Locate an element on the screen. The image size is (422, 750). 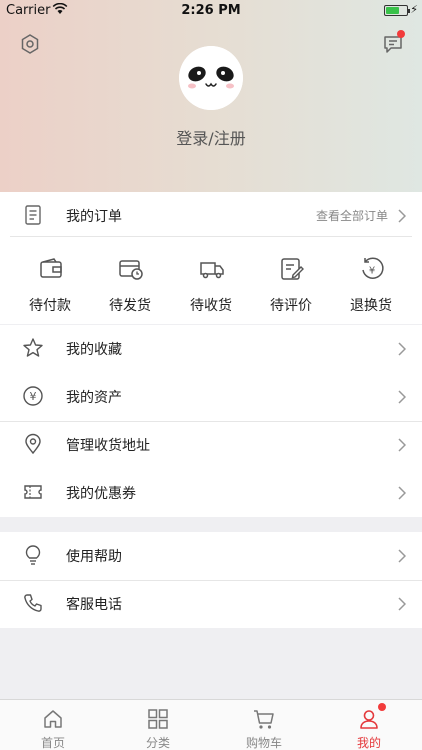
grid-icon is located at coordinates (158, 719).